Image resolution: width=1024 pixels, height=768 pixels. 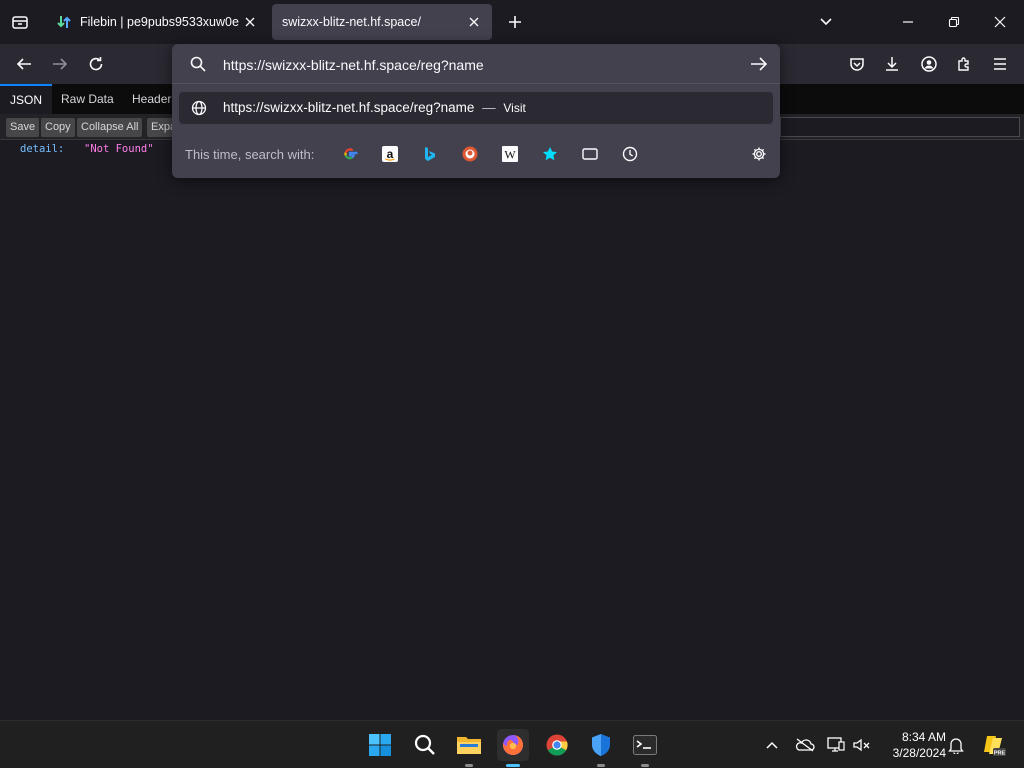 I want to click on copilot-icon: PRE, so click(x=995, y=746).